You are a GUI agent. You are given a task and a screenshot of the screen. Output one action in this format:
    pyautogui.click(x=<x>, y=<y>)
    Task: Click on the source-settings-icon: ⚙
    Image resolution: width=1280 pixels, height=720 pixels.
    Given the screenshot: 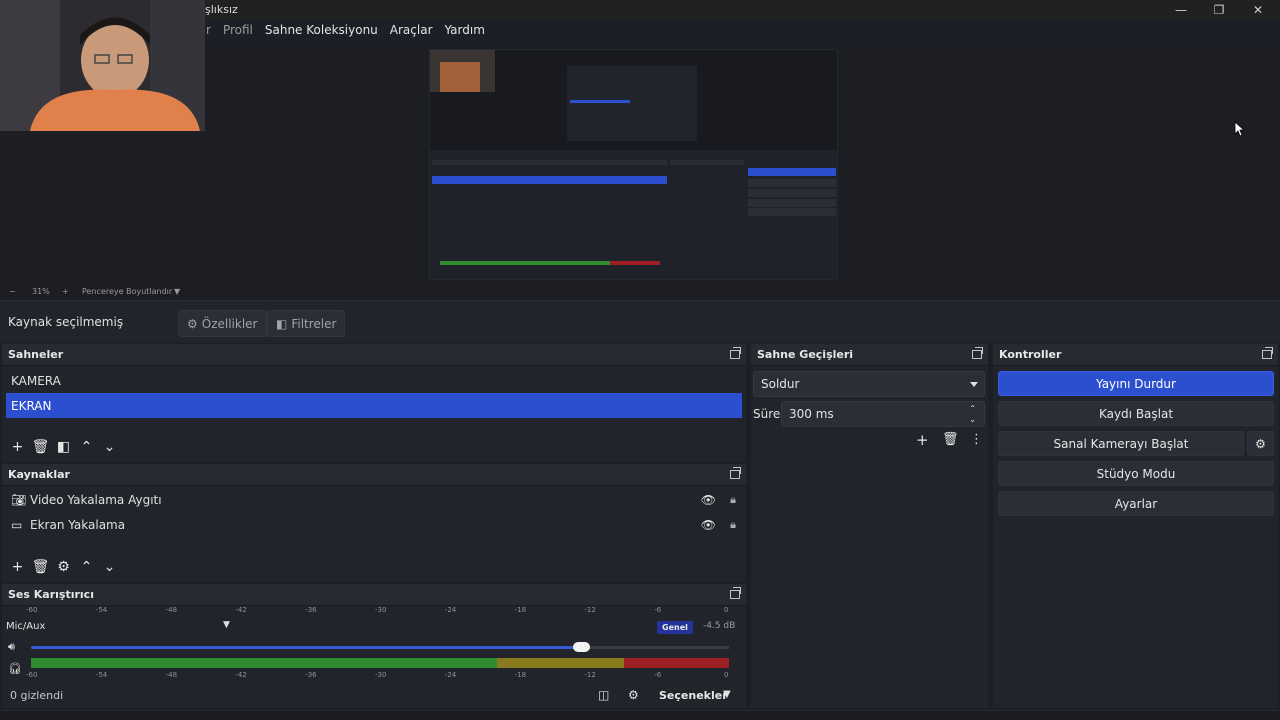 What is the action you would take?
    pyautogui.click(x=63, y=567)
    